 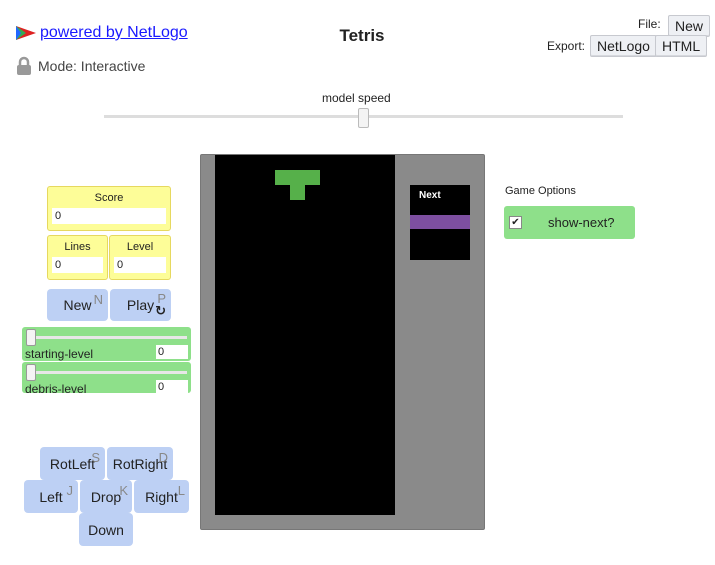 I want to click on active-piece-stem, so click(x=297, y=192).